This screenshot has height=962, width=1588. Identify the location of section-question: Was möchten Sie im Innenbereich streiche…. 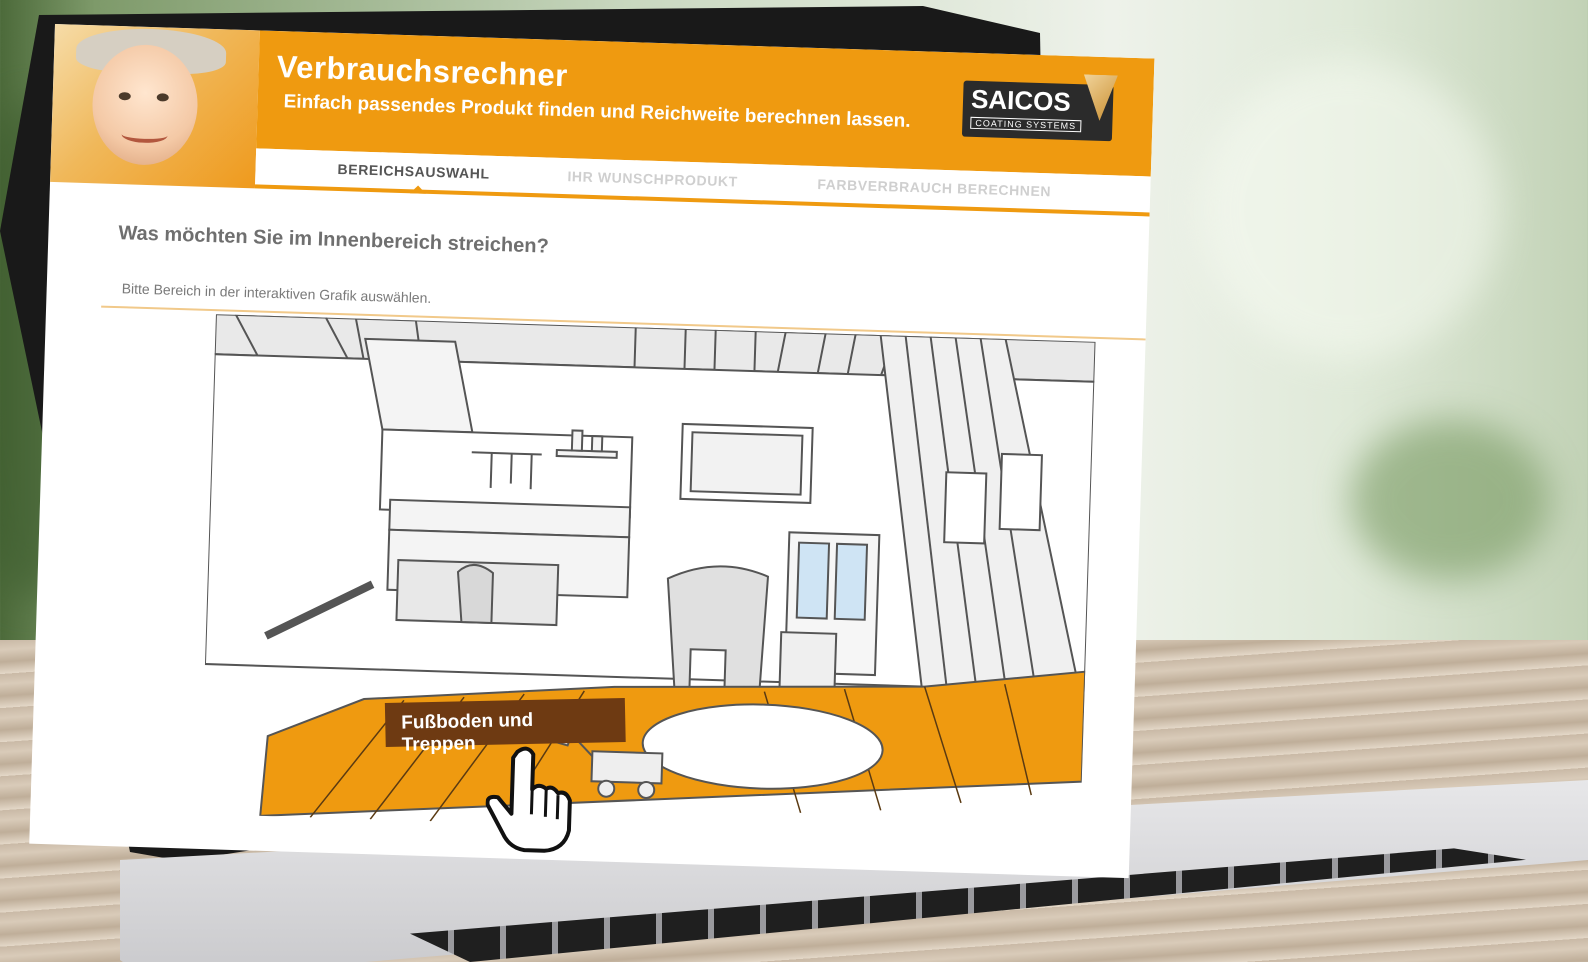
(334, 240).